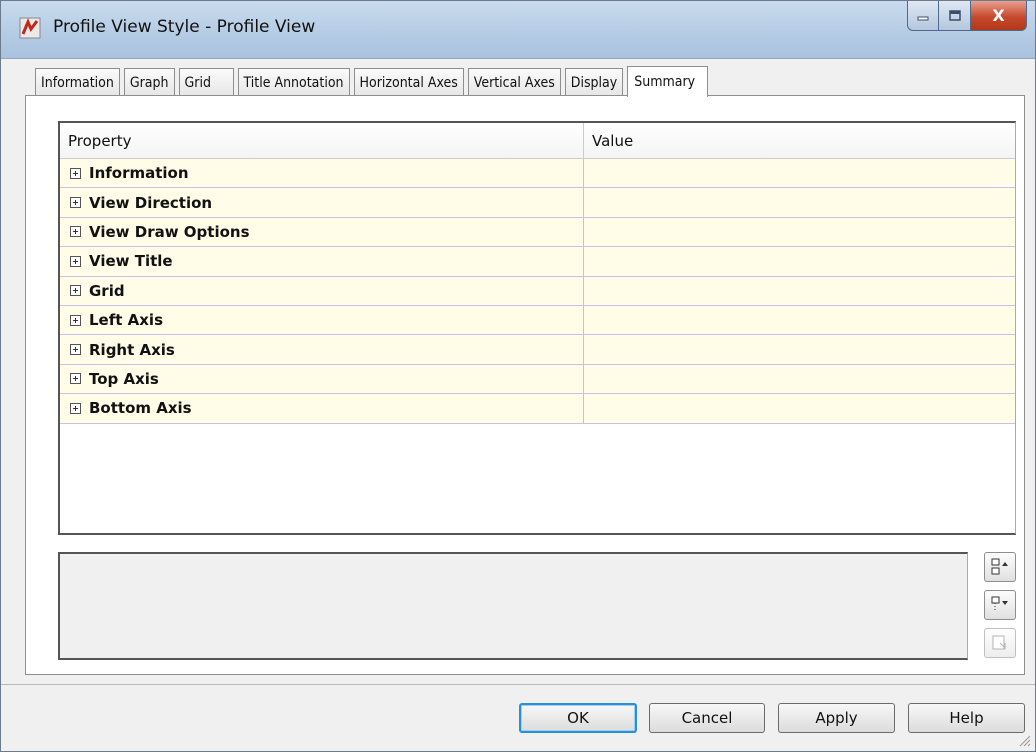  Describe the element at coordinates (799, 140) in the screenshot. I see `column-header-value: Value` at that location.